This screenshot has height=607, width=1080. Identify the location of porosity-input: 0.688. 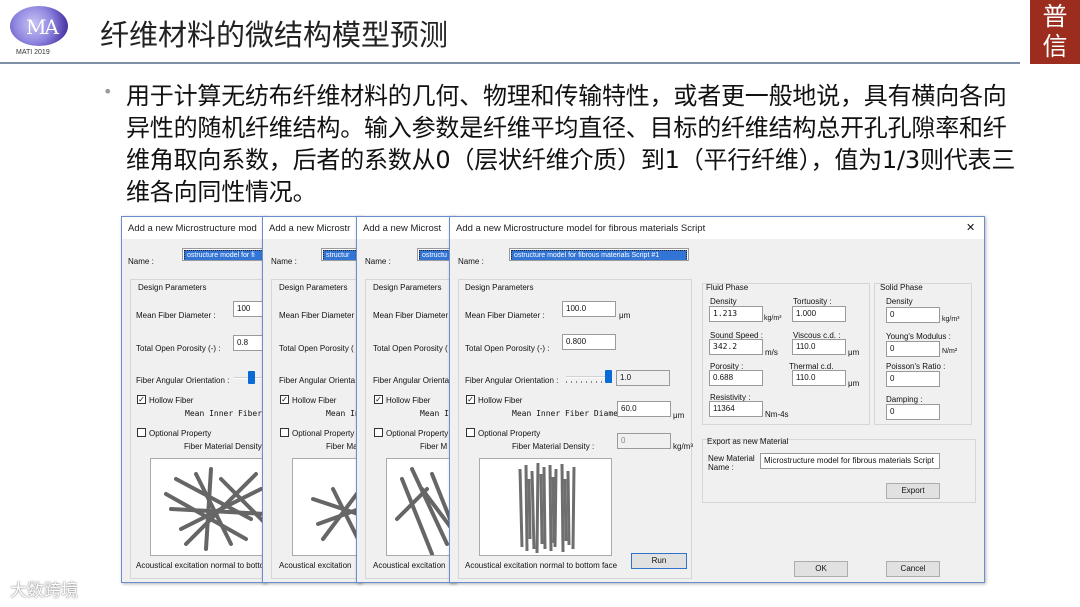
(736, 378).